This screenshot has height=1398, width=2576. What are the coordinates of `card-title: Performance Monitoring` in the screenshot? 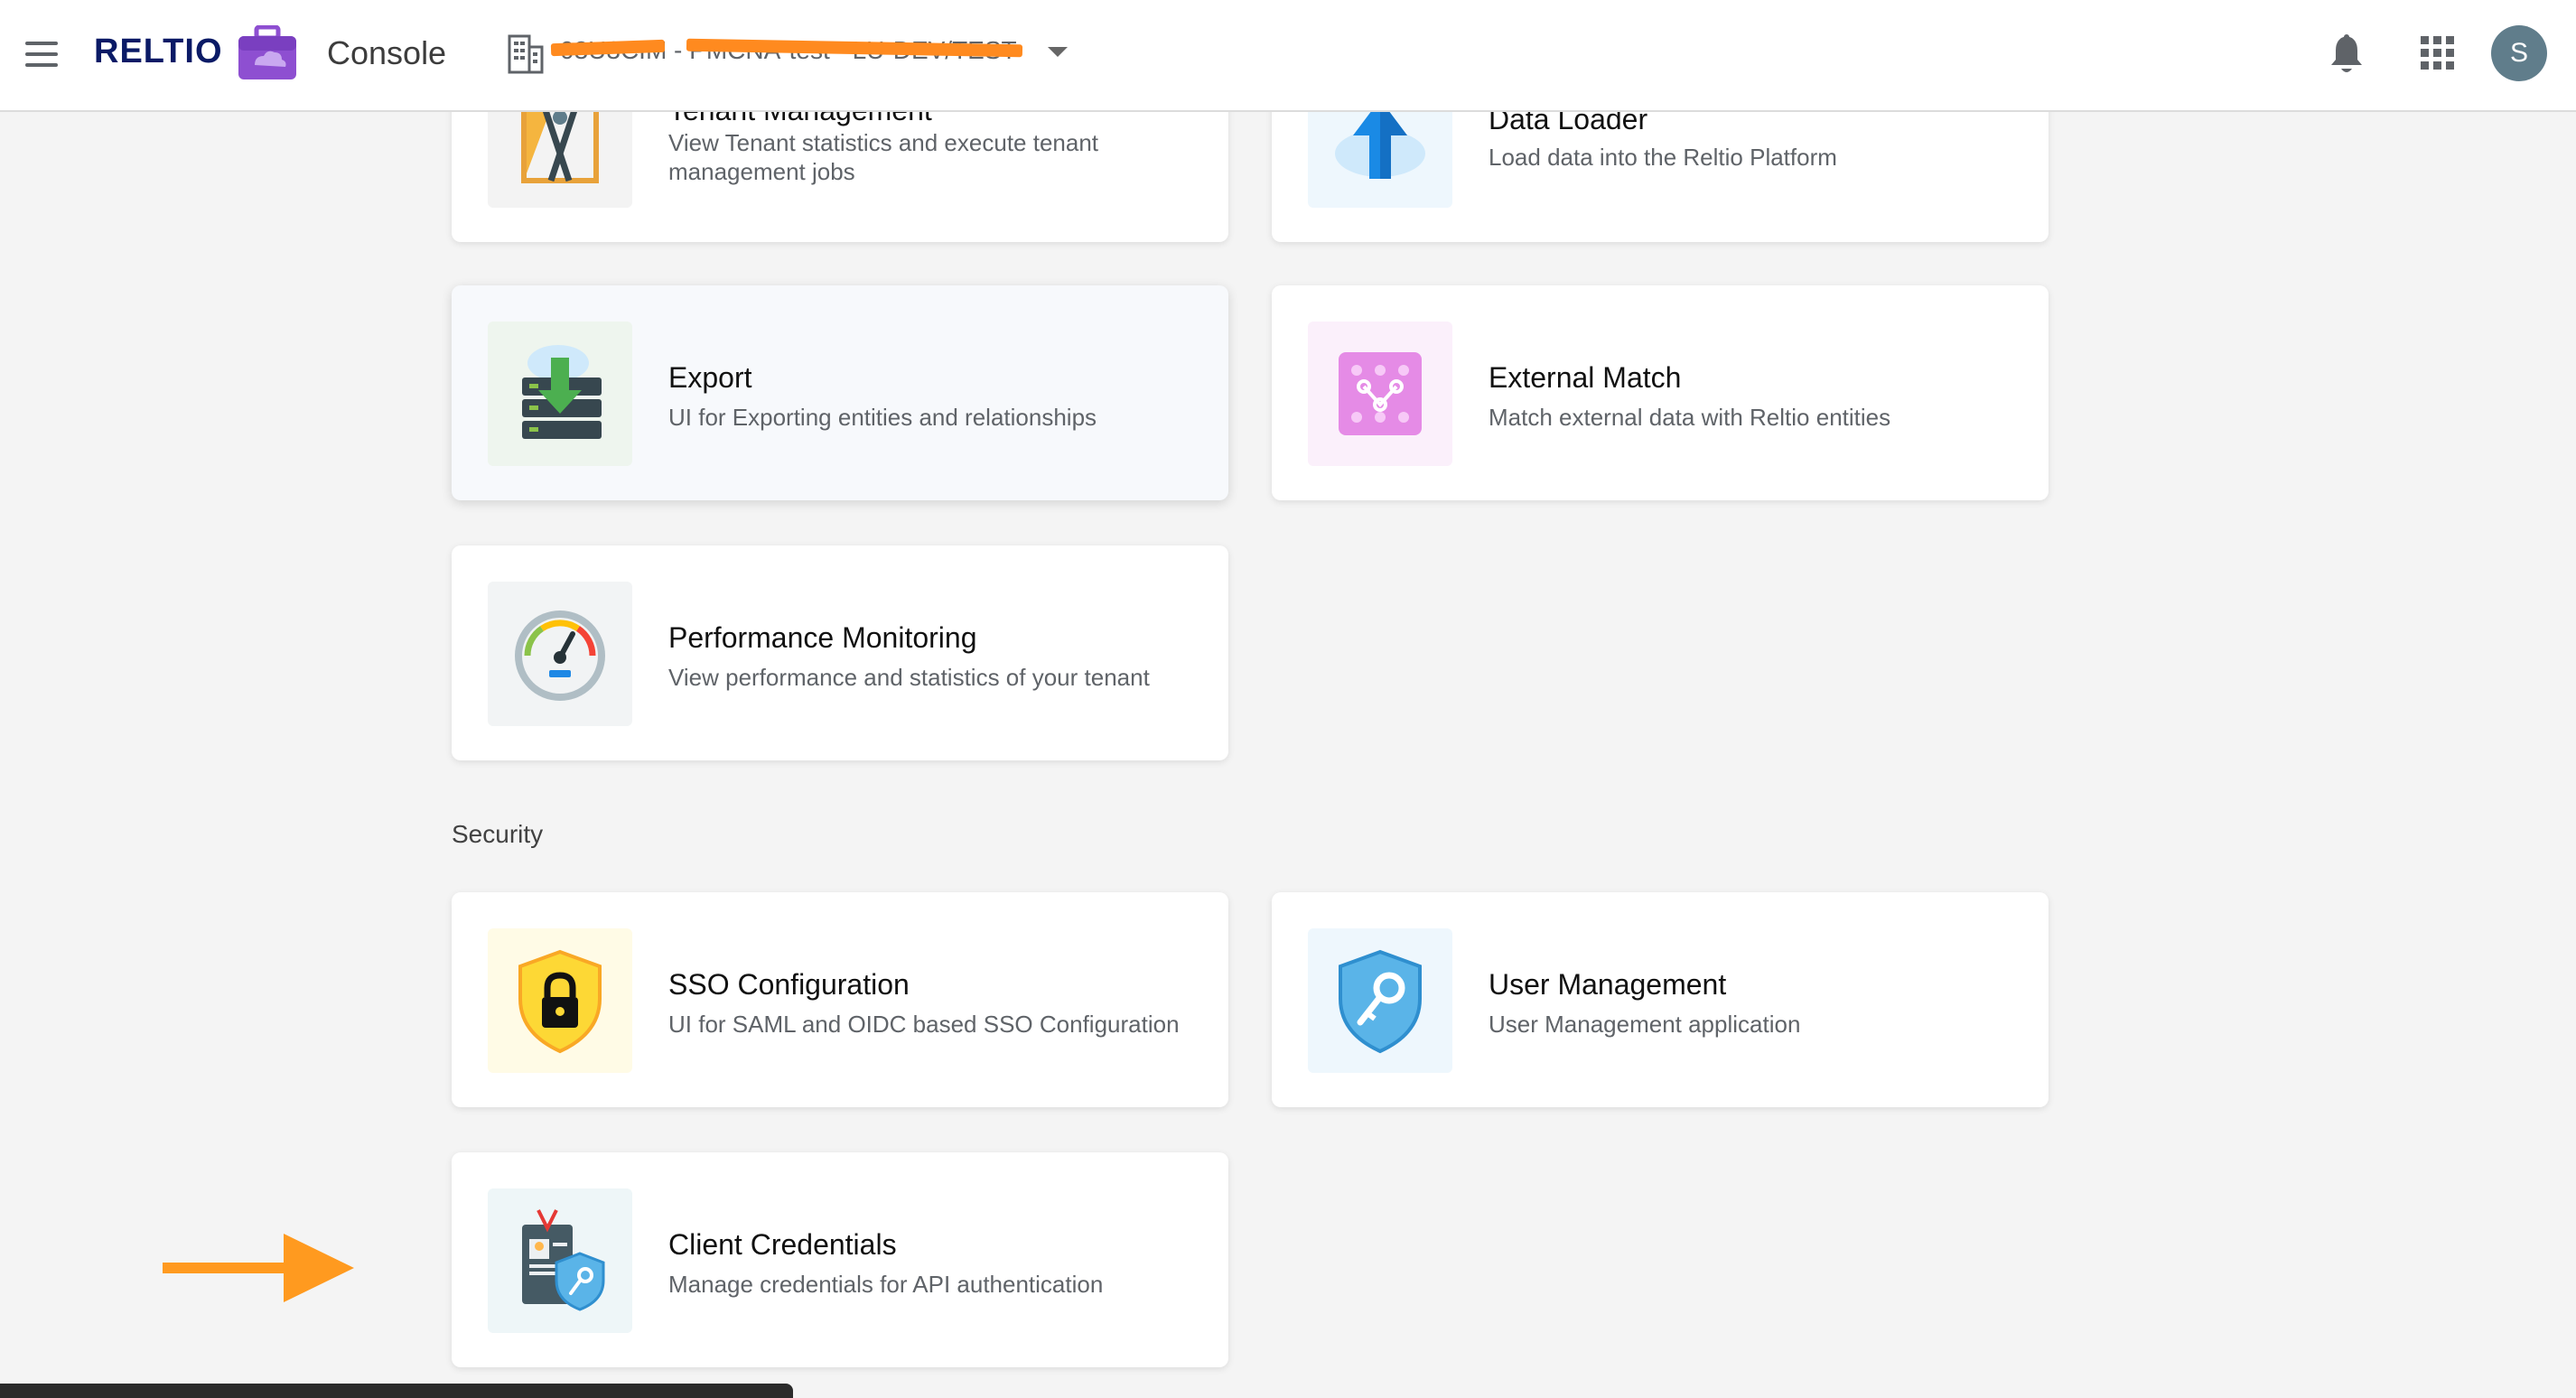 It's located at (822, 637).